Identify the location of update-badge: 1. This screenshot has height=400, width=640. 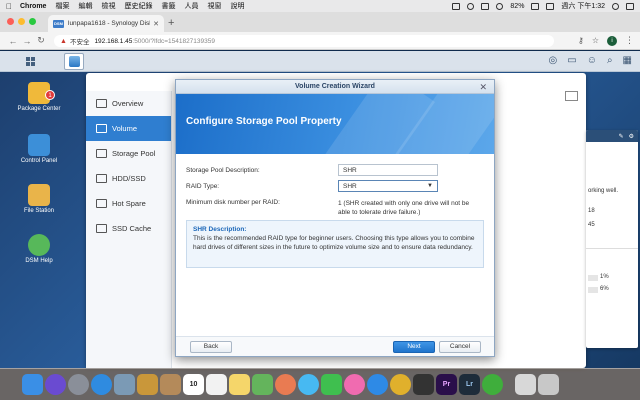
(50, 95).